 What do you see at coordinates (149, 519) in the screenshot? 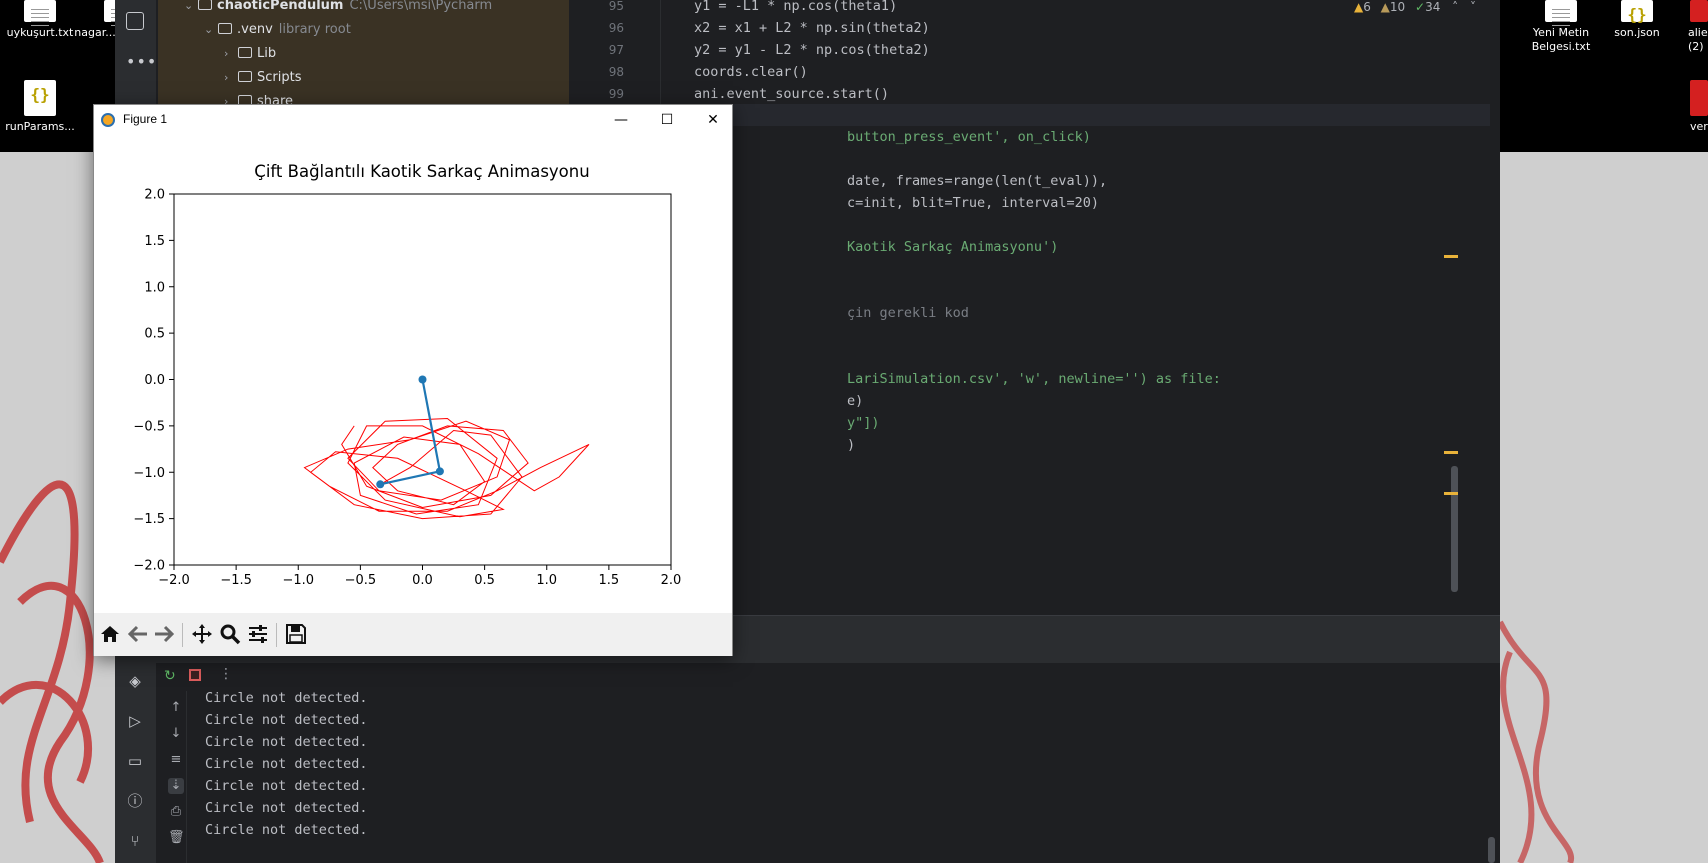
I see `y-tick-label: −1.5` at bounding box center [149, 519].